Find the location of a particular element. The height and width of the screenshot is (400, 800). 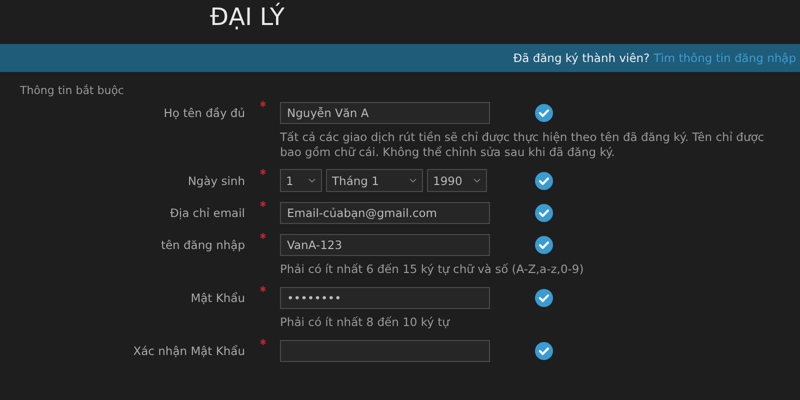

dropdown: Tháng 1 is located at coordinates (374, 180).